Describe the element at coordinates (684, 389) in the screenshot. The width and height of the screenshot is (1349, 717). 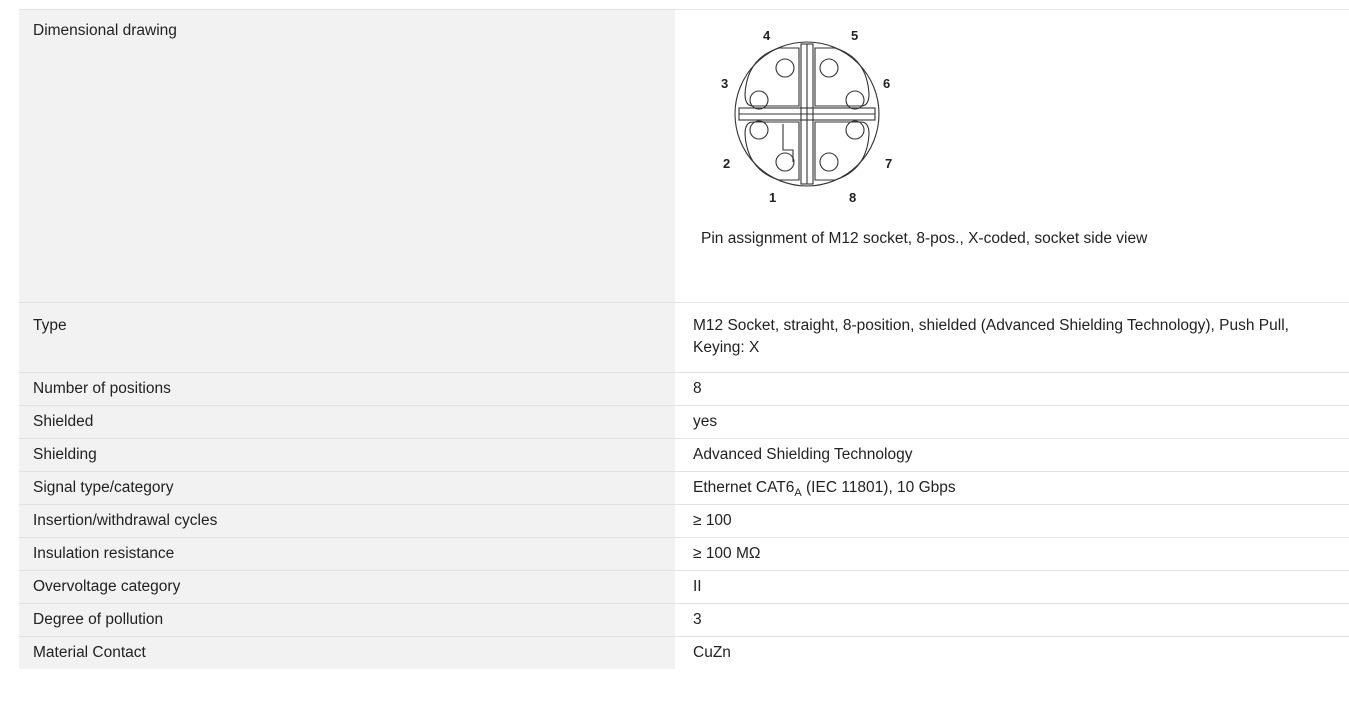
I see `spec-row-number-of-positions: Number of positions 8` at that location.